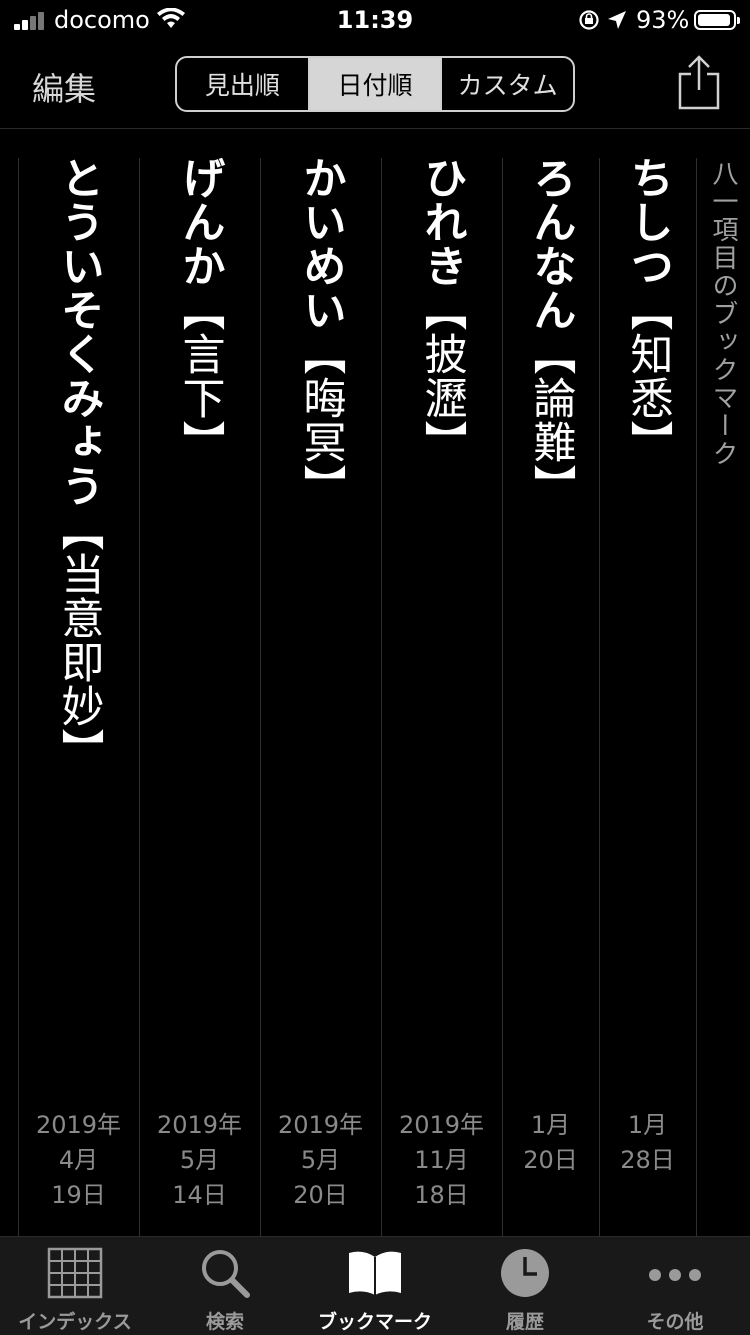 The width and height of the screenshot is (750, 1335). I want to click on tab-label: ブックマーク, so click(374, 1322).